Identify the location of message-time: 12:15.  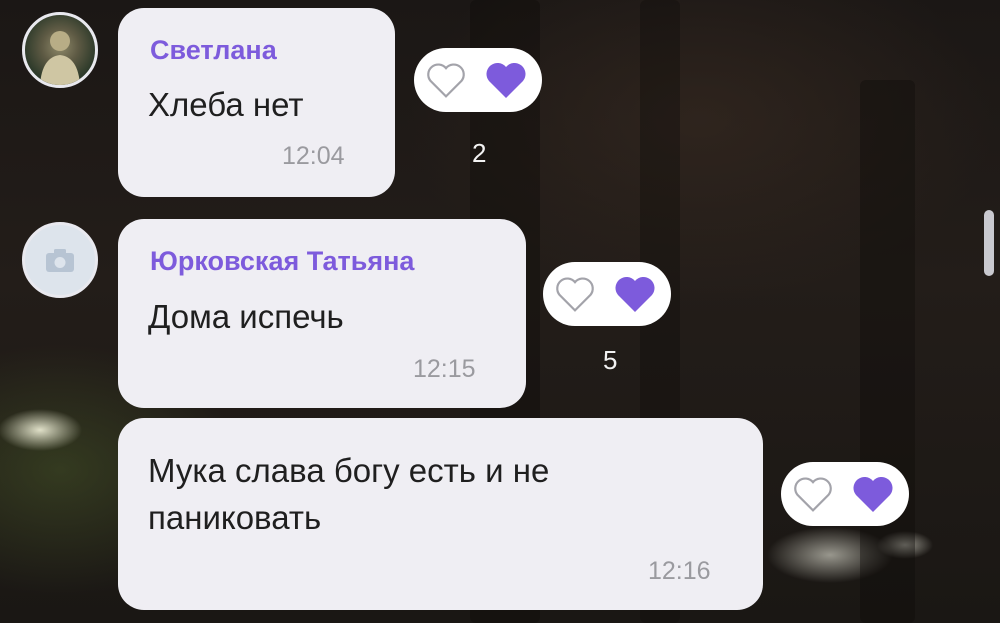
(444, 369).